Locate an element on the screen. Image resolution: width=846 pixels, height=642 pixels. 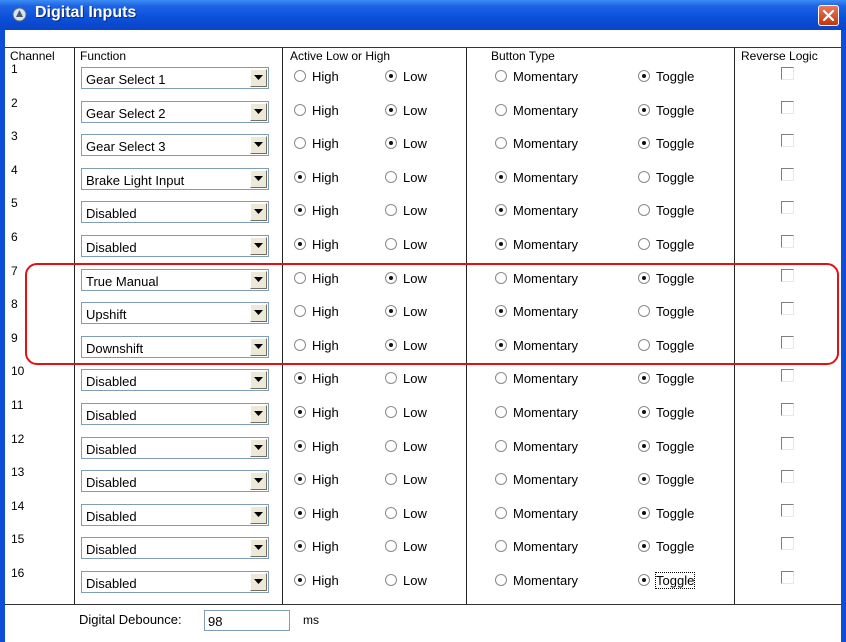
debounce-input: 98 is located at coordinates (247, 620).